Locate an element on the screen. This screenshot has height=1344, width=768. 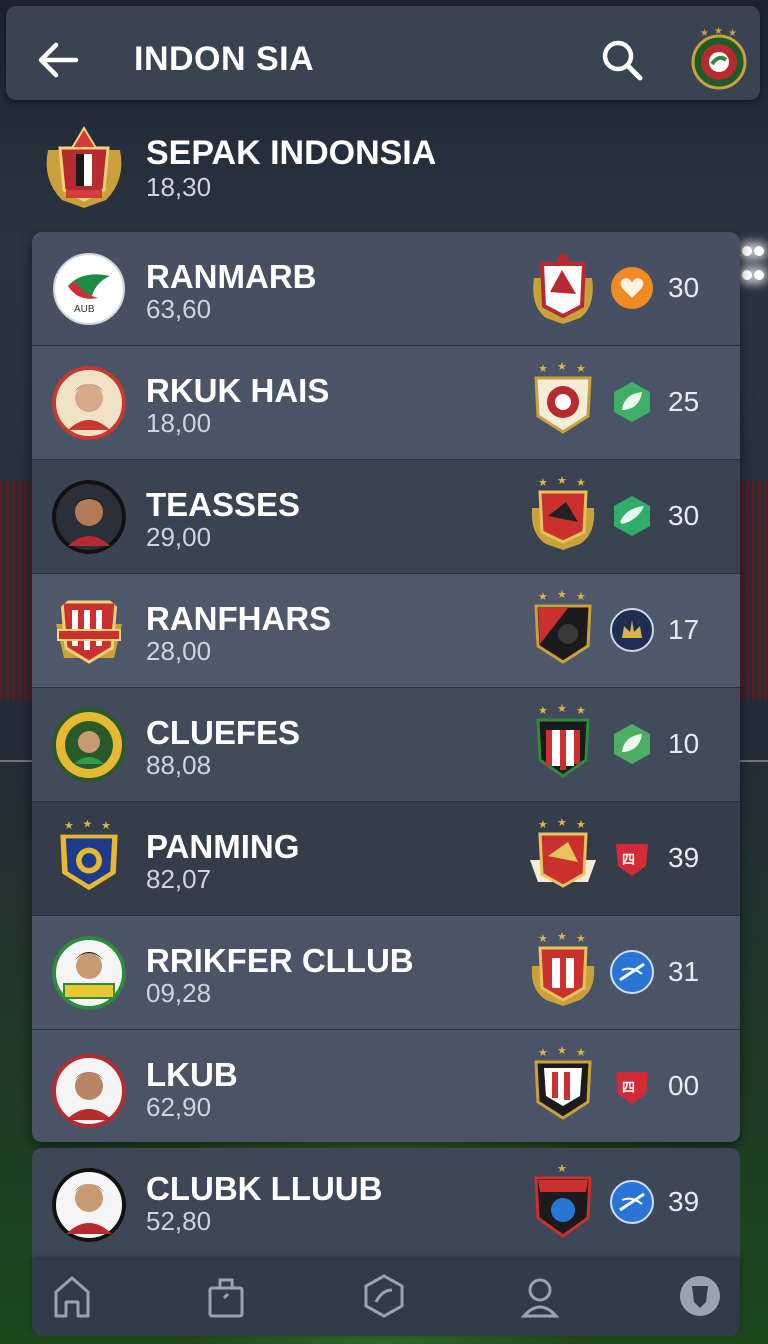
bottom-nav is located at coordinates (386, 1298).